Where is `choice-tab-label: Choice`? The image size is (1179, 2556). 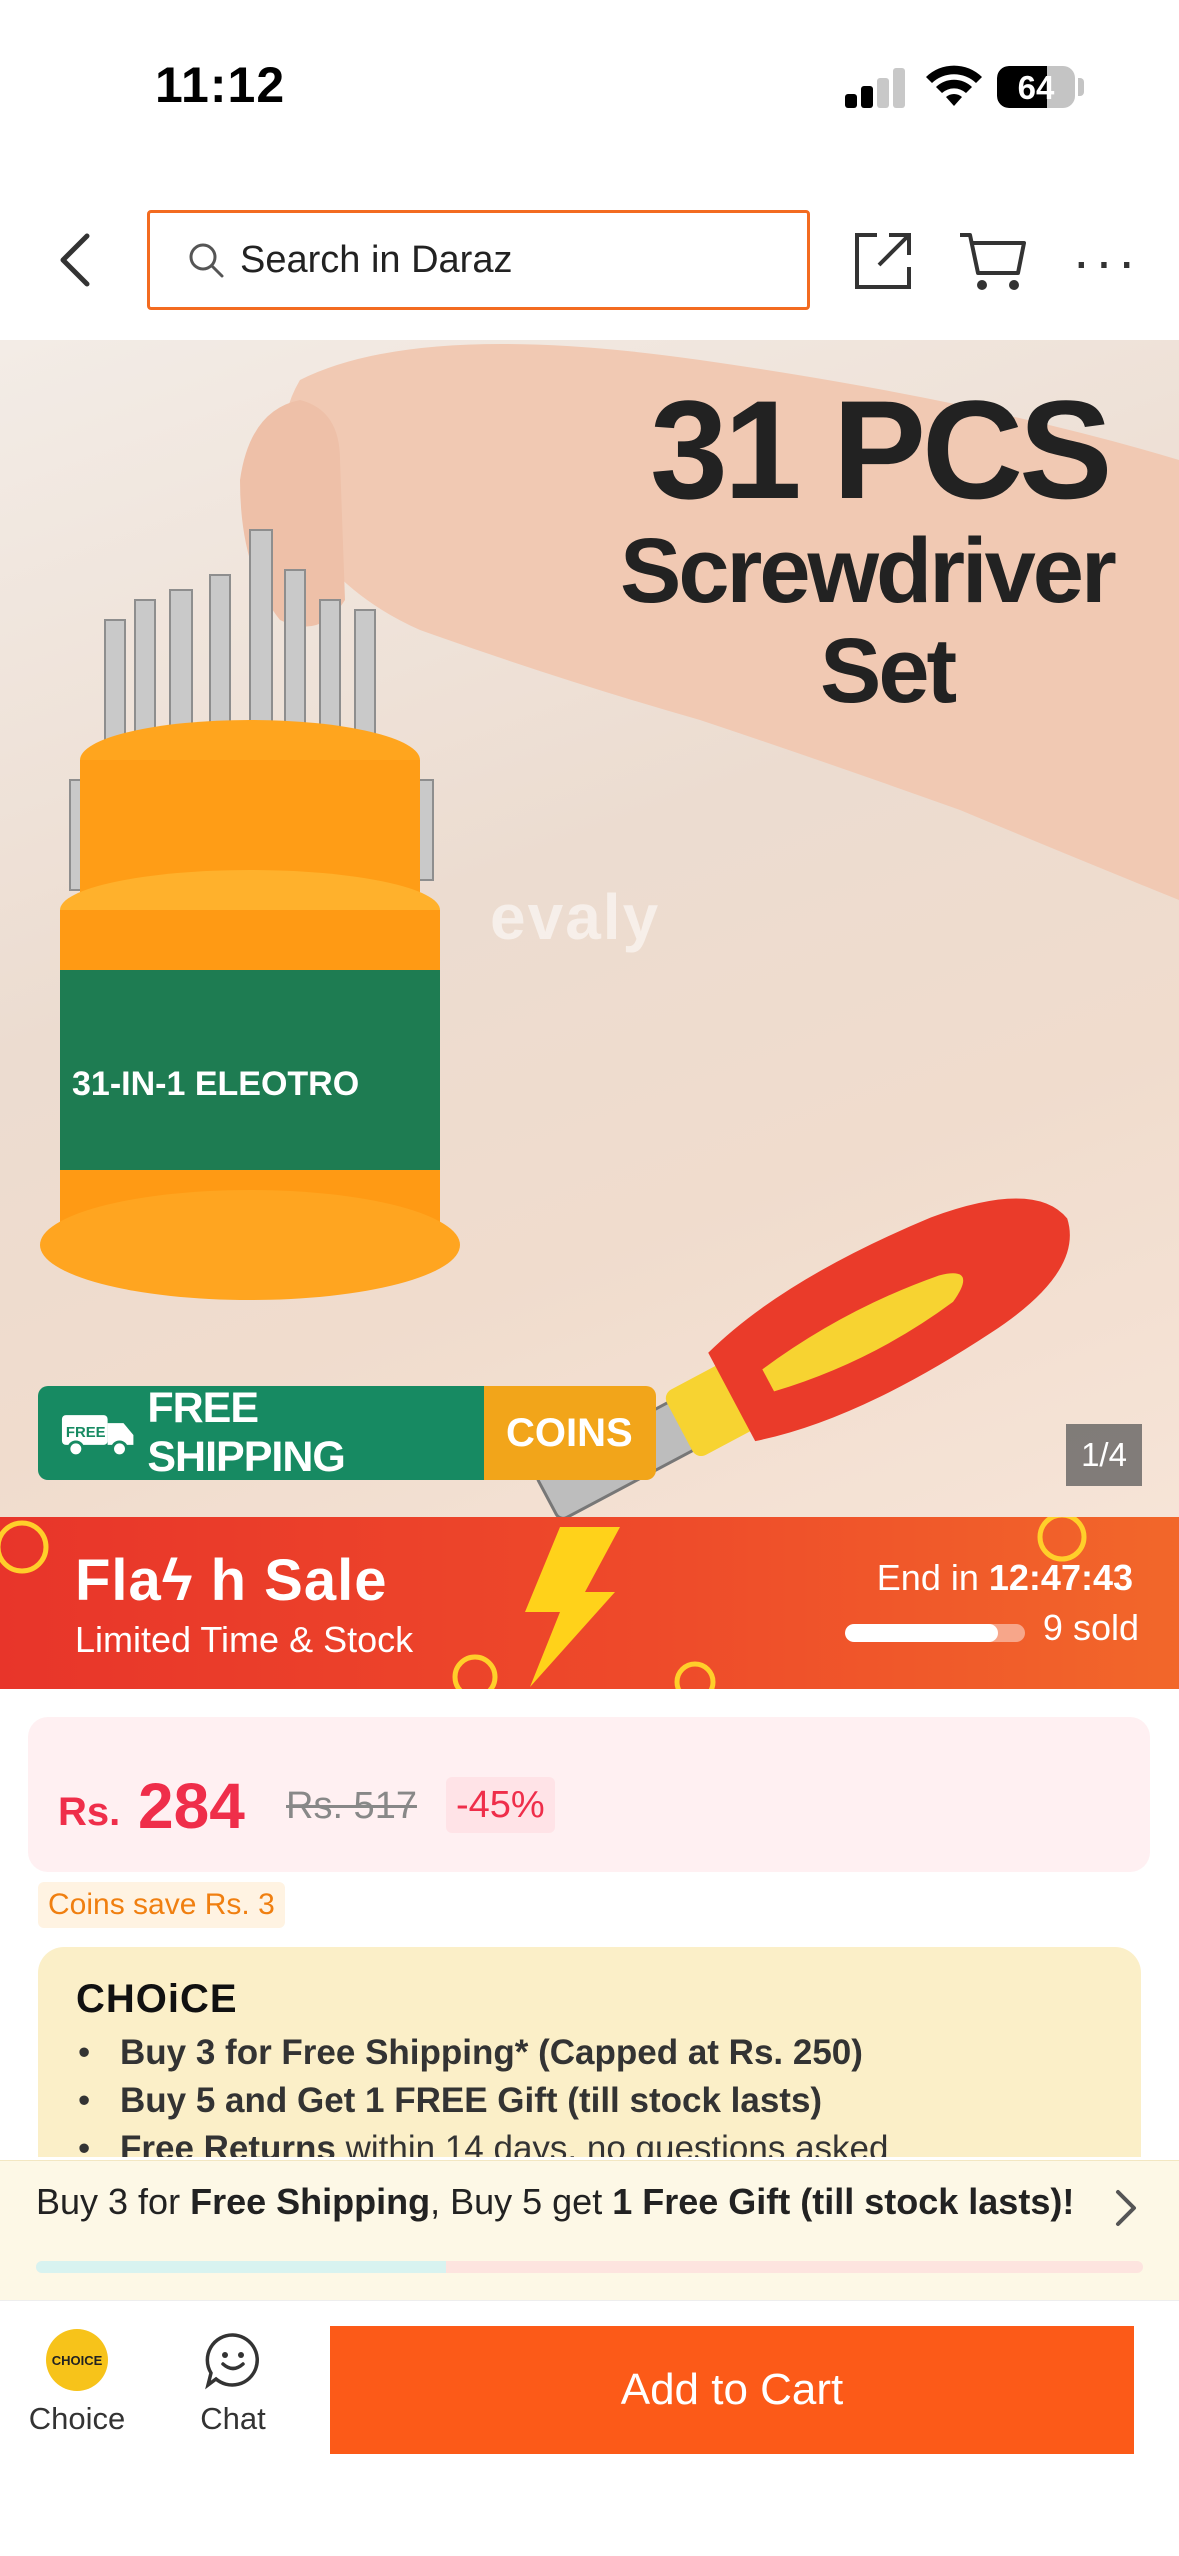 choice-tab-label: Choice is located at coordinates (77, 2418).